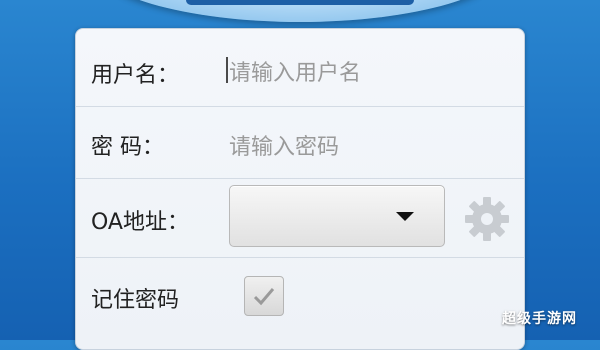  Describe the element at coordinates (135, 300) in the screenshot. I see `remember-password-label: 记住密码` at that location.